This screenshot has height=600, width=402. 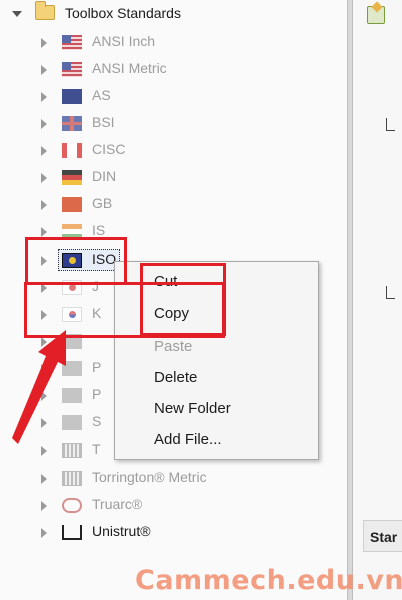 What do you see at coordinates (268, 580) in the screenshot?
I see `watermark: Cammech.edu.vn` at bounding box center [268, 580].